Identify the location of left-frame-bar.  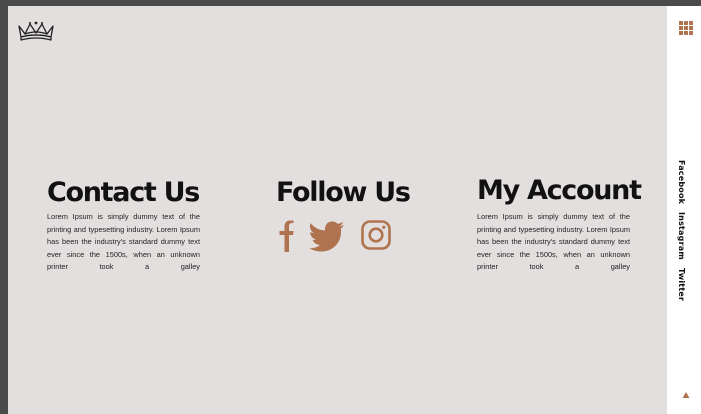
(4, 207).